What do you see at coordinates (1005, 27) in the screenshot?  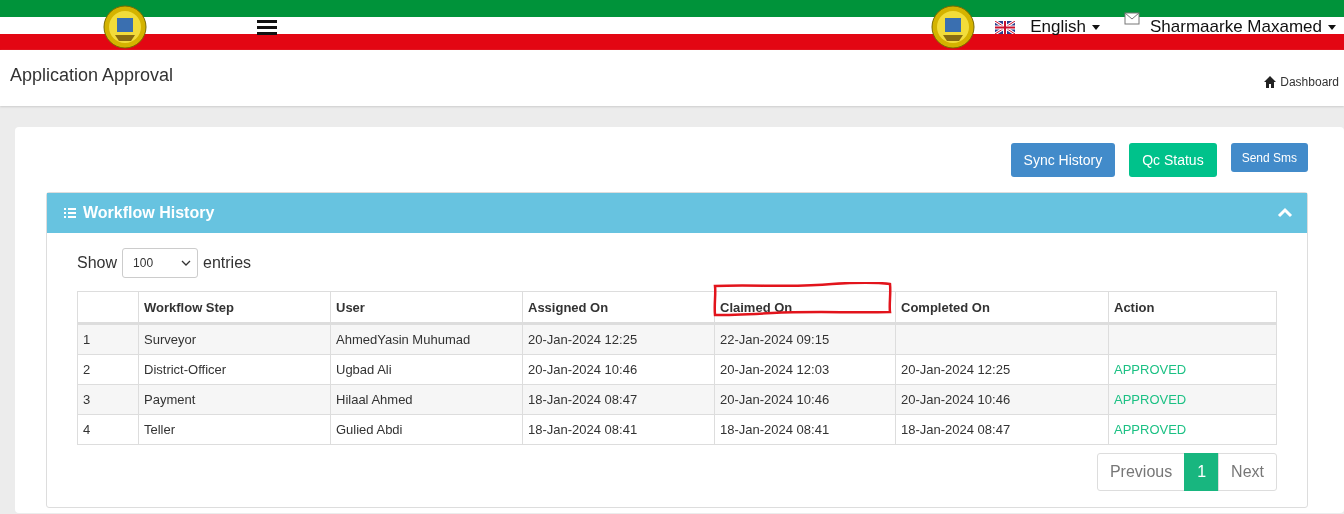 I see `flag-icon` at bounding box center [1005, 27].